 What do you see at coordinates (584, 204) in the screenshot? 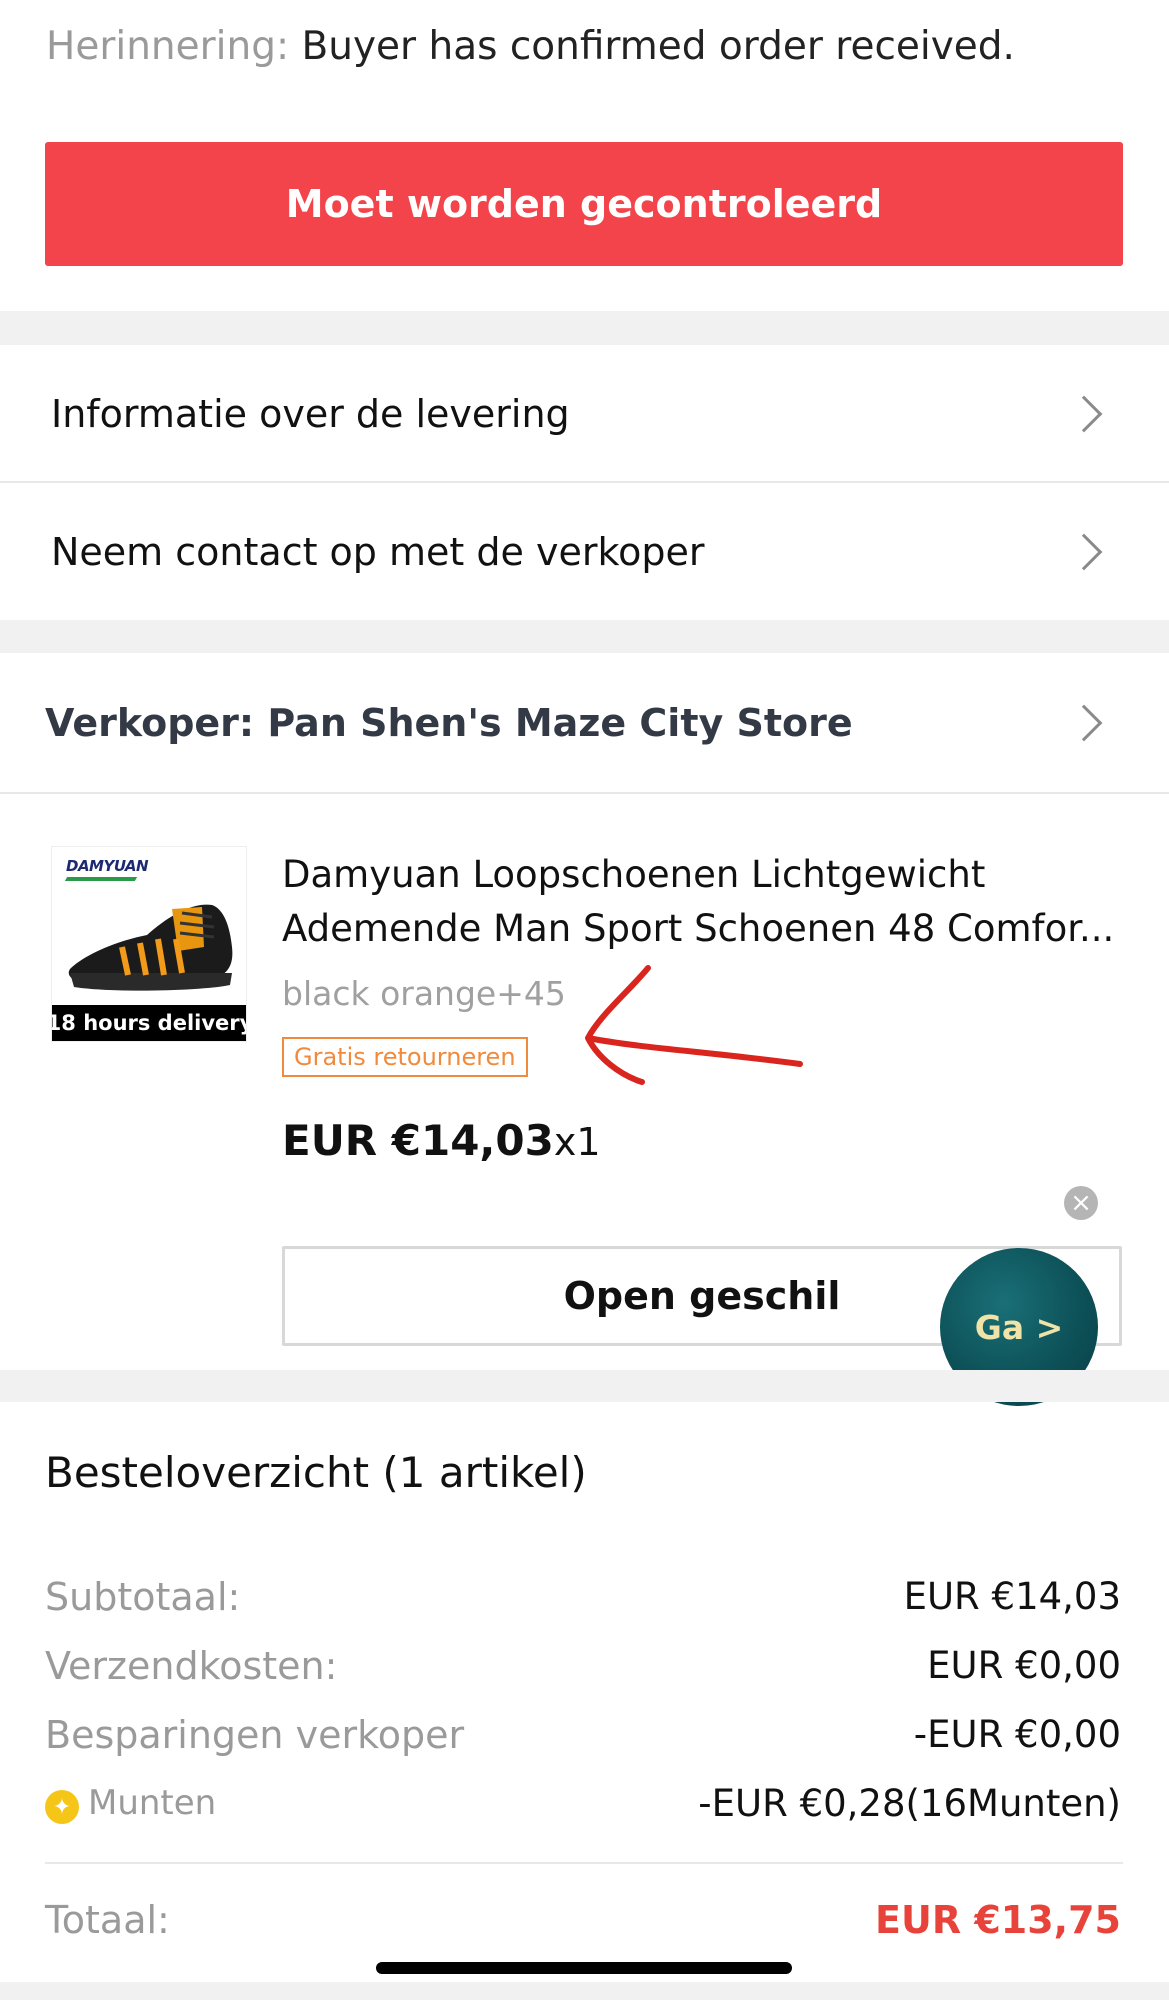
I see `review-button: Moet worden gecontroleerd` at bounding box center [584, 204].